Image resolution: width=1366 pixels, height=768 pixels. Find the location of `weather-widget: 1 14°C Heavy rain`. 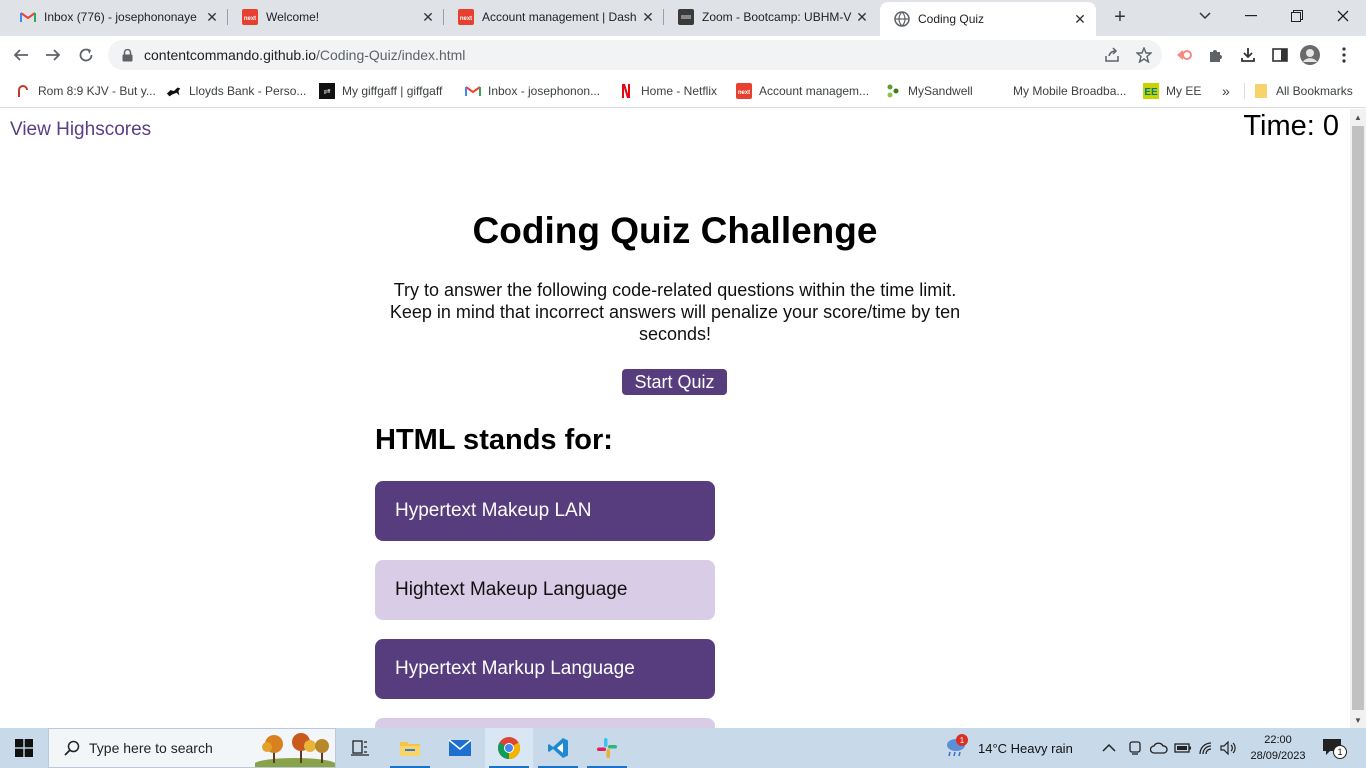

weather-widget: 1 14°C Heavy rain is located at coordinates (1008, 748).